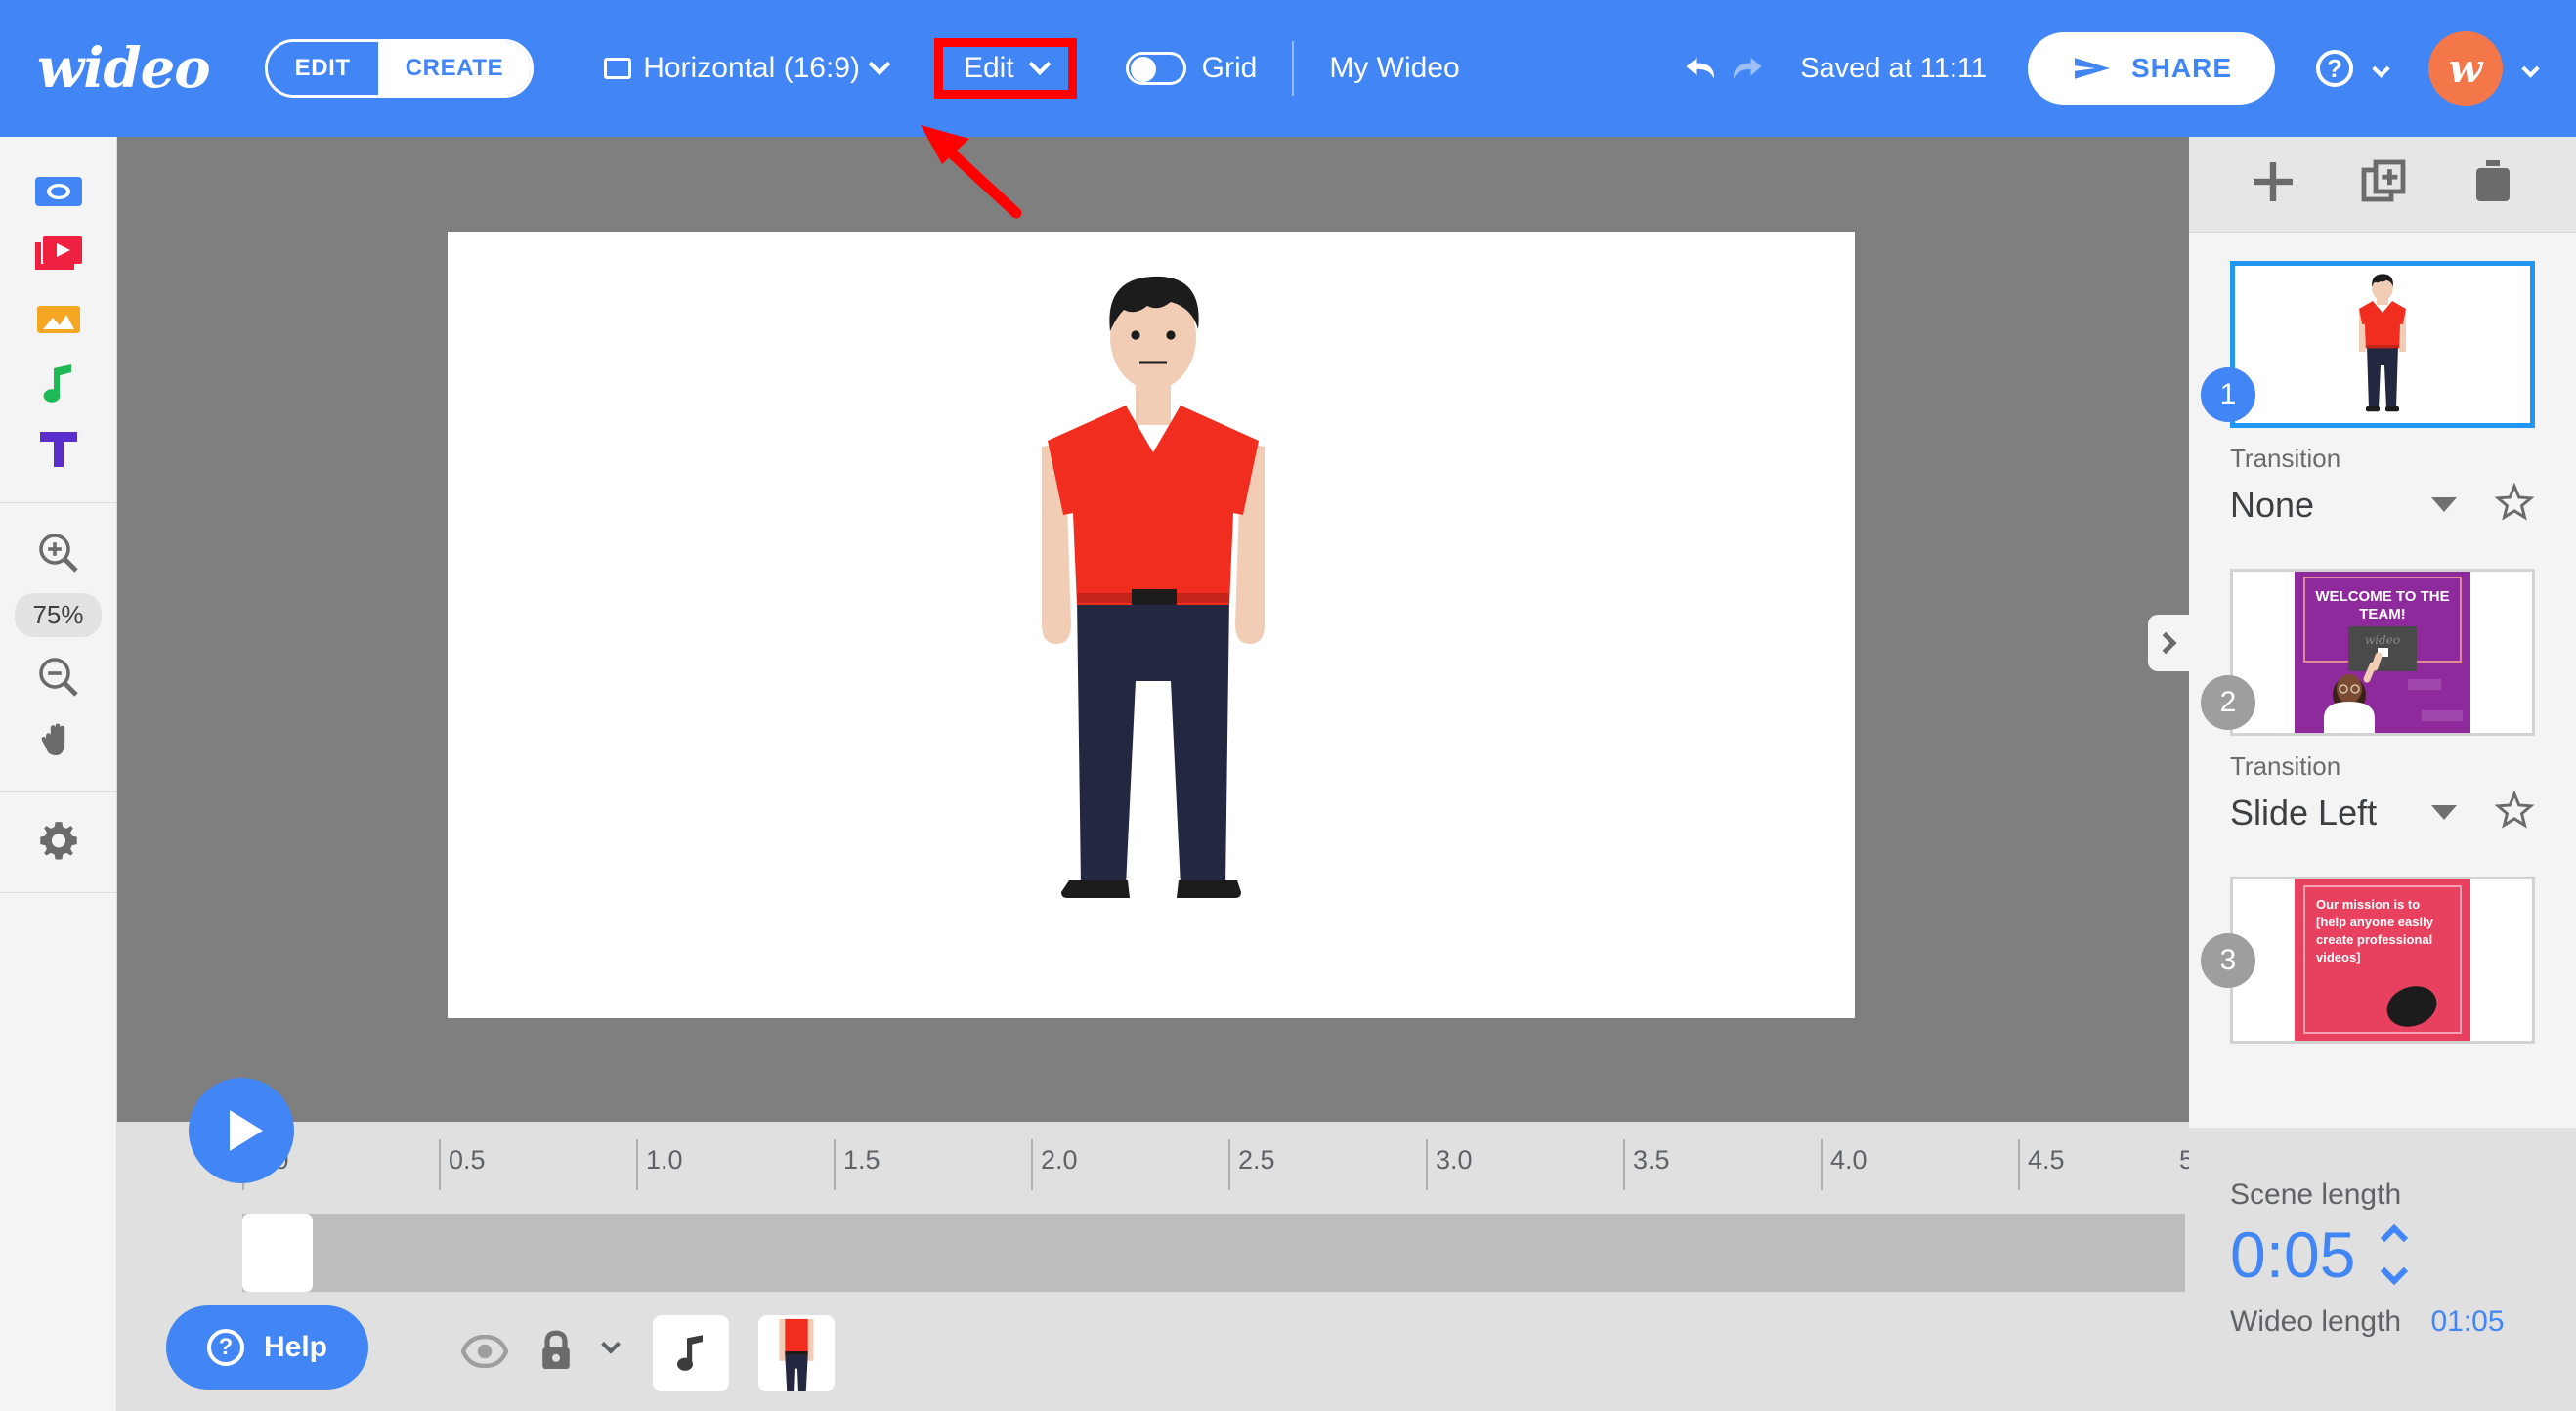 This screenshot has height=1411, width=2576. I want to click on collapse-panel-button, so click(2169, 643).